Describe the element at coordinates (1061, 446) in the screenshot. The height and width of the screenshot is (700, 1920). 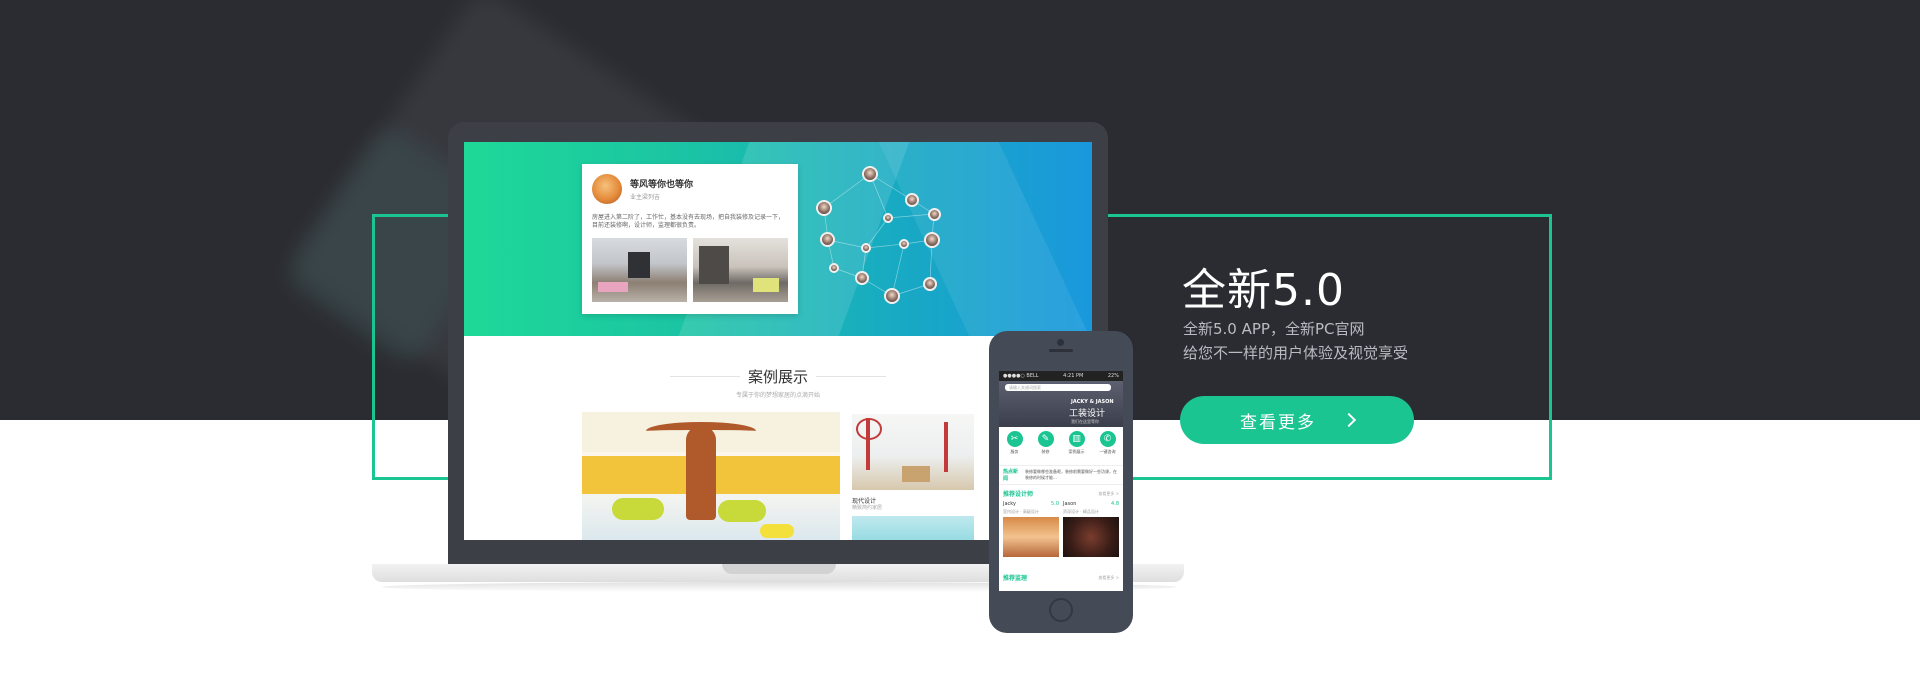
I see `quick-nav: ✂ 服务 ✎ 装修 ▥ 案例展示 ✆ 一键咨询` at that location.